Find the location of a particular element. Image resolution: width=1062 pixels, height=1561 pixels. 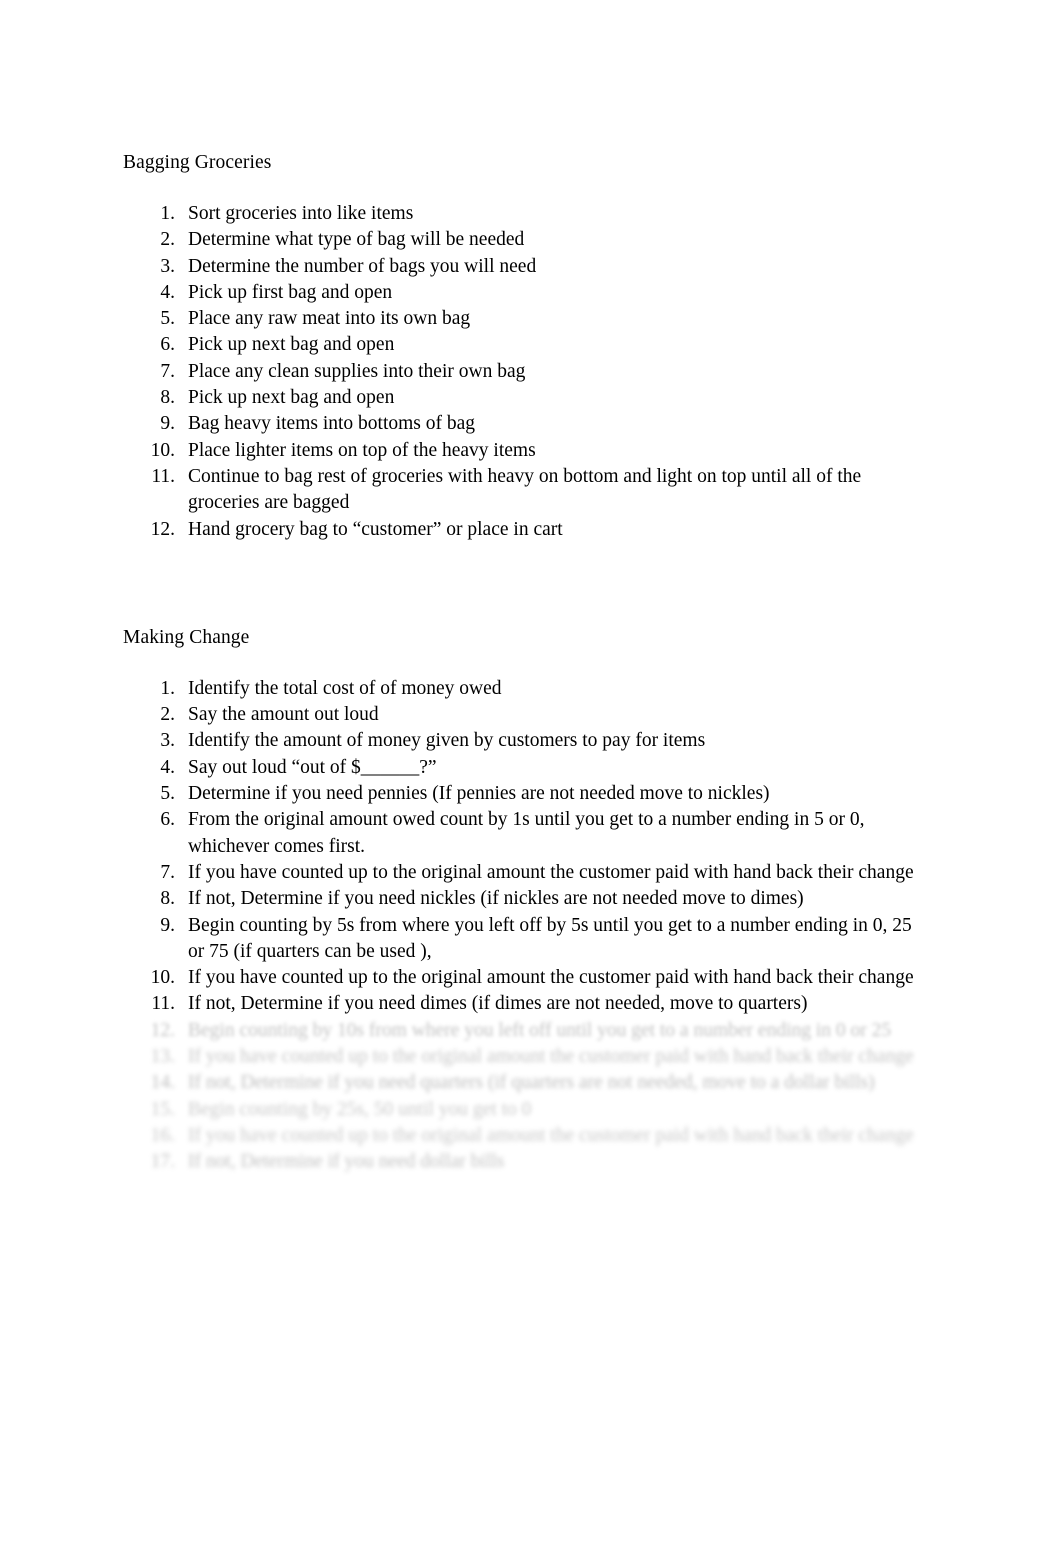

list-item-number: 14. is located at coordinates (162, 1083).